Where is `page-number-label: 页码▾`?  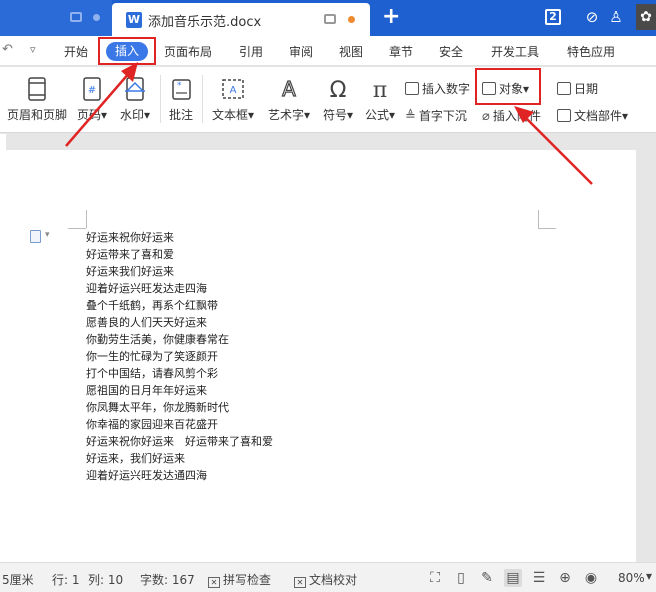
page-number-label: 页码▾ is located at coordinates (92, 115).